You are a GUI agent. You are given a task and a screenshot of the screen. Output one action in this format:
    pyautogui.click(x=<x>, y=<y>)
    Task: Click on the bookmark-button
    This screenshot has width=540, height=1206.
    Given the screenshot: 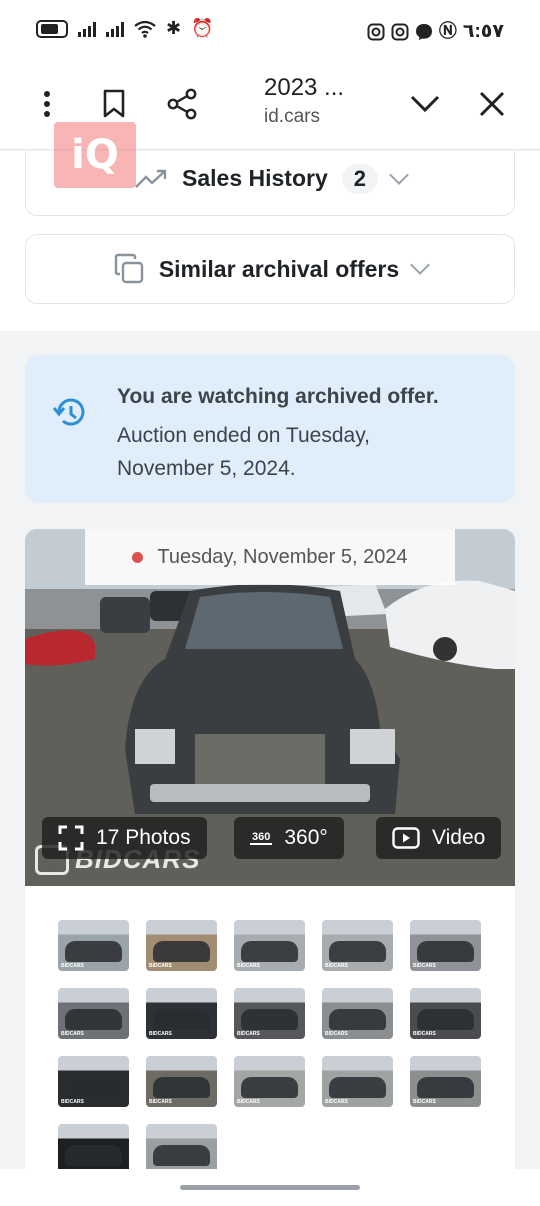 What is the action you would take?
    pyautogui.click(x=114, y=104)
    